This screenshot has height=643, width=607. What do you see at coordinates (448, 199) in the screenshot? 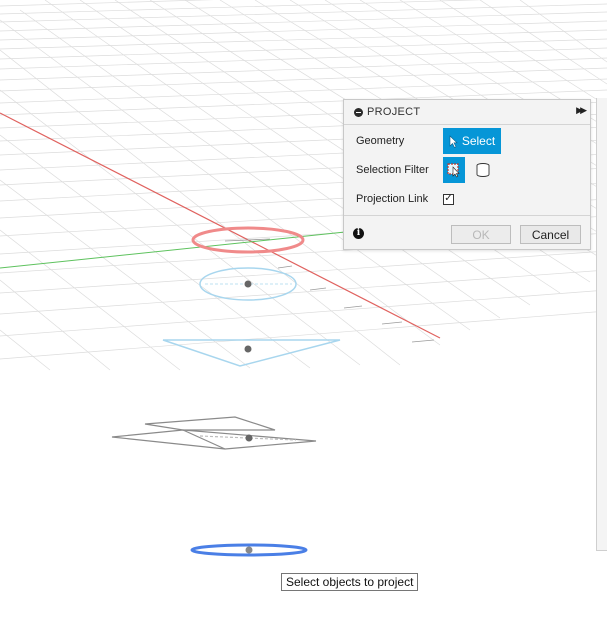
I see `projection-link-checkbox: ✓` at bounding box center [448, 199].